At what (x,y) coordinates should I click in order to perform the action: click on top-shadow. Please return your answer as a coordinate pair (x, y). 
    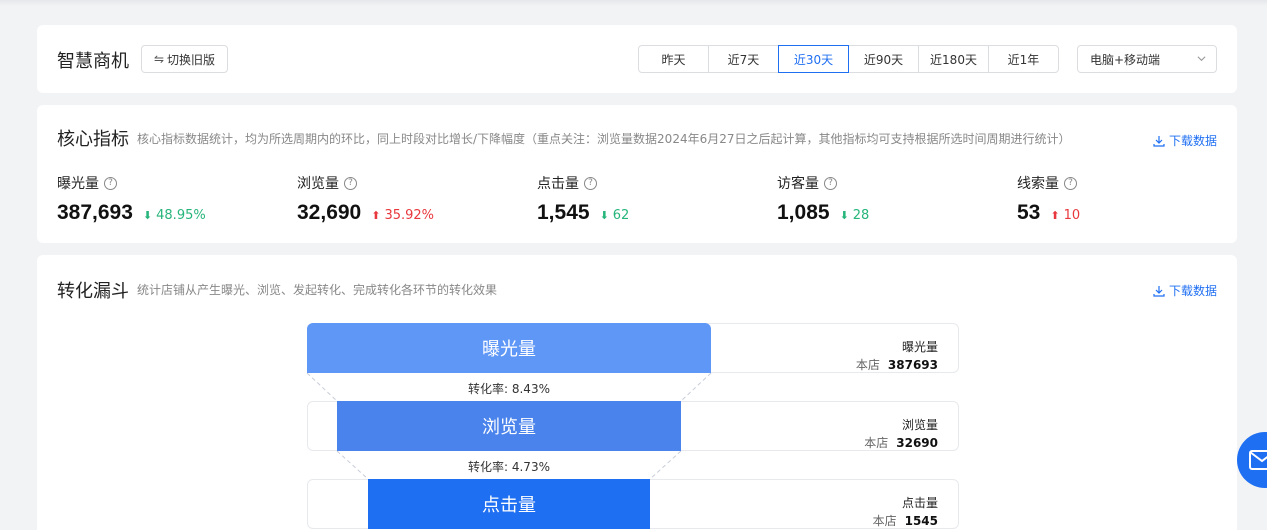
    Looking at the image, I should click on (633, 3).